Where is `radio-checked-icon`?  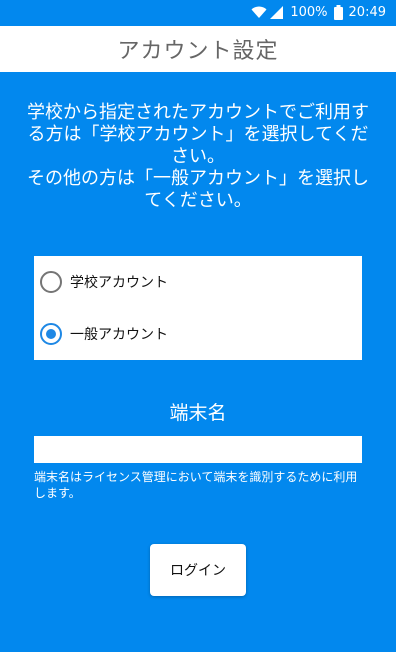
radio-checked-icon is located at coordinates (51, 334).